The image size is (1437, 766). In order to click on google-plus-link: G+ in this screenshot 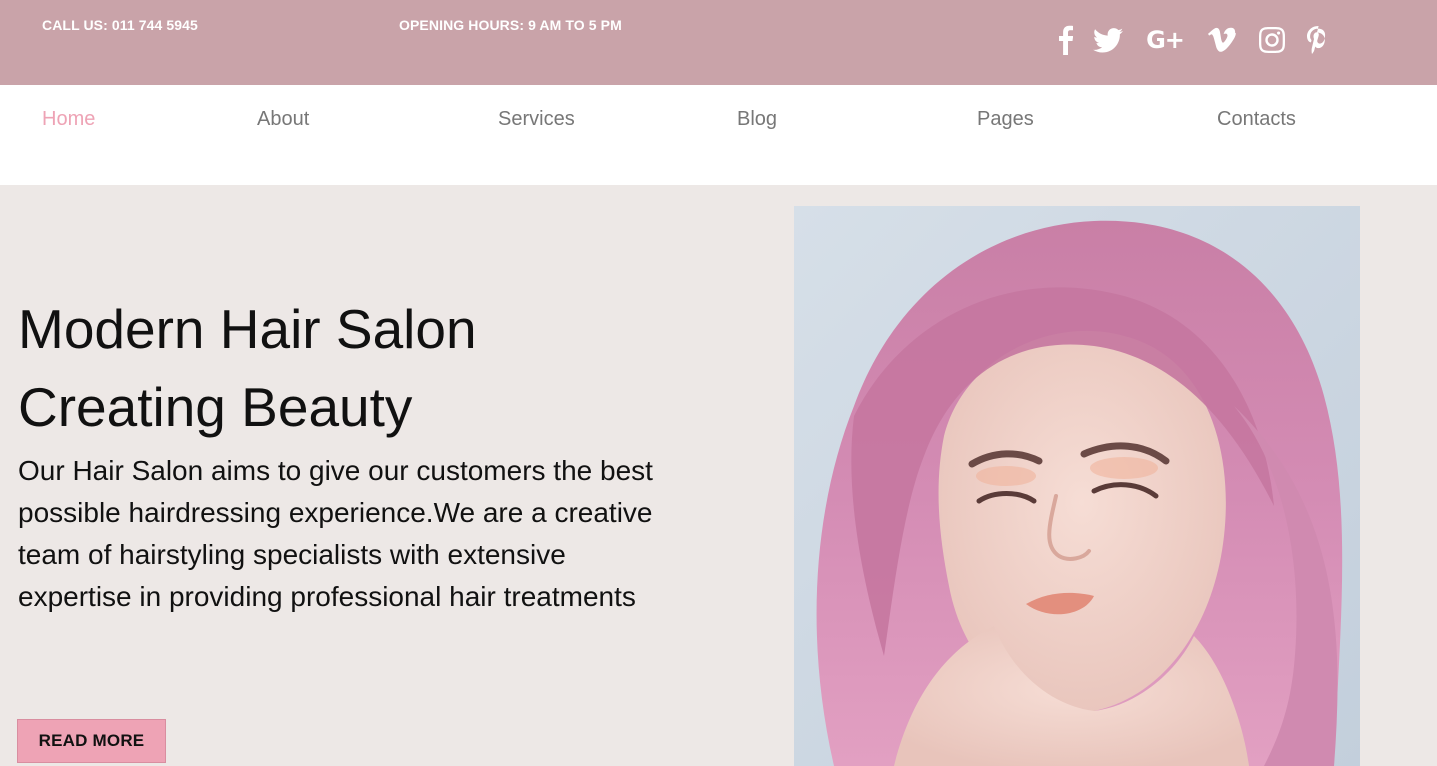, I will do `click(1165, 40)`.